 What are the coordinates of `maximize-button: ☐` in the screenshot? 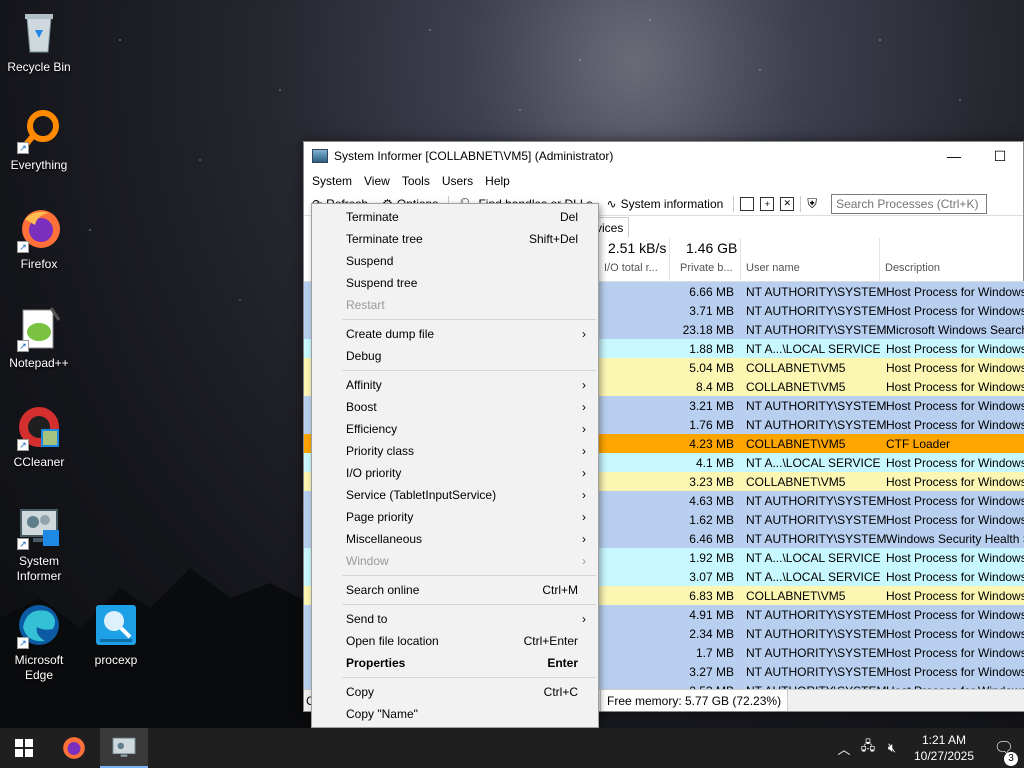 It's located at (1000, 156).